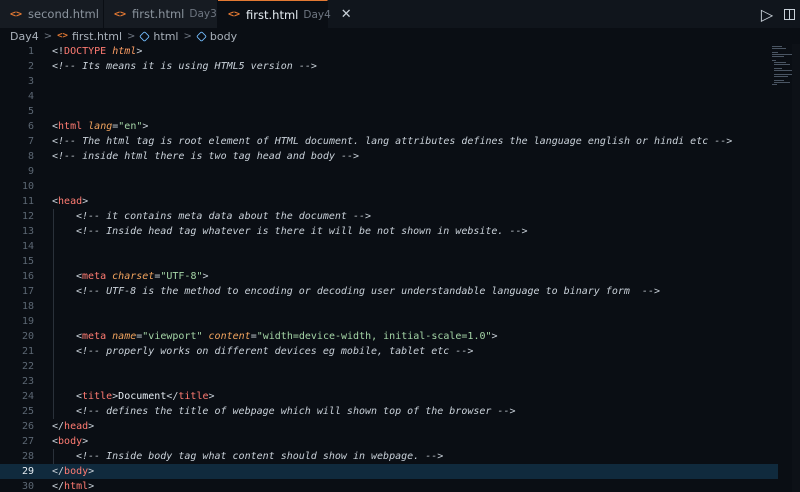 Image resolution: width=800 pixels, height=492 pixels. Describe the element at coordinates (389, 366) in the screenshot. I see `code-line: 22` at that location.